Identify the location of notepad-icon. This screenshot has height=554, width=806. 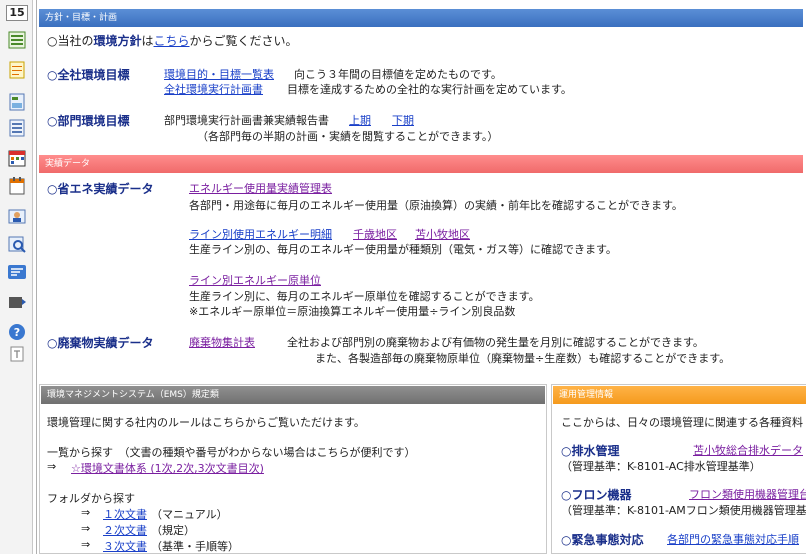
(17, 70).